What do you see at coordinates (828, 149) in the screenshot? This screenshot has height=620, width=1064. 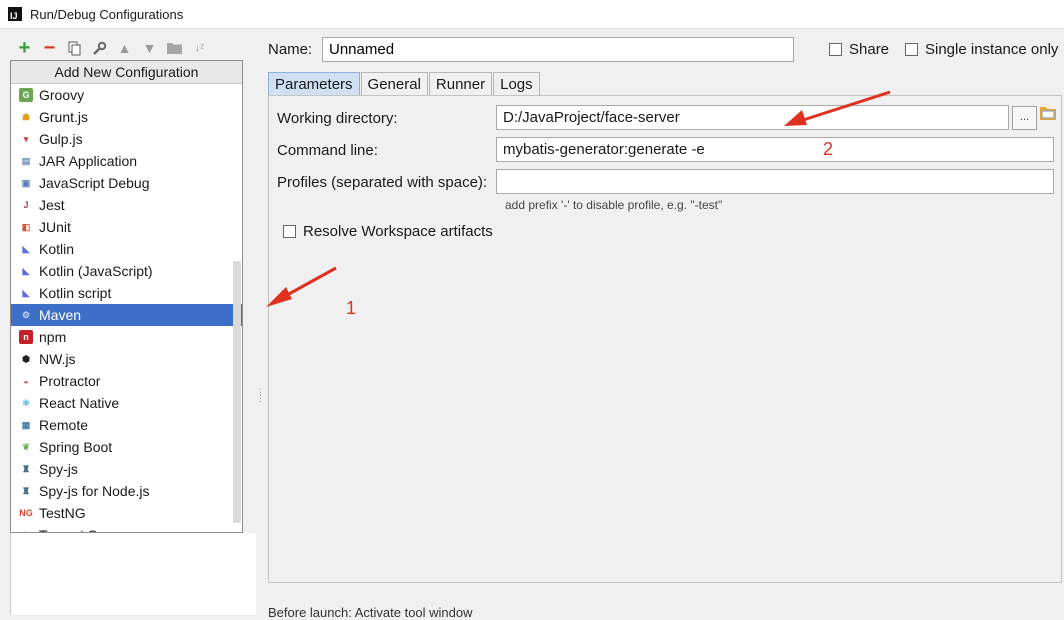 I see `annotation-number-2: 2` at bounding box center [828, 149].